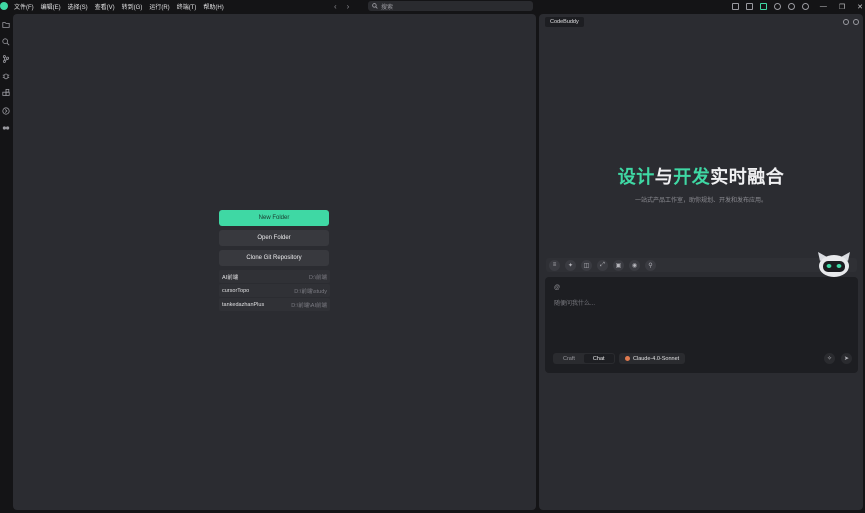  What do you see at coordinates (569, 358) in the screenshot?
I see `mode-craft-tab: Craft` at bounding box center [569, 358].